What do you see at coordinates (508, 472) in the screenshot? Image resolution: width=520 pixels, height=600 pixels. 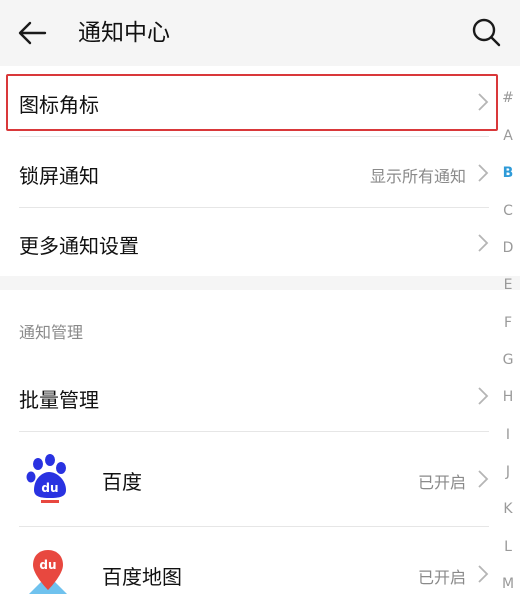 I see `index-letter: J` at bounding box center [508, 472].